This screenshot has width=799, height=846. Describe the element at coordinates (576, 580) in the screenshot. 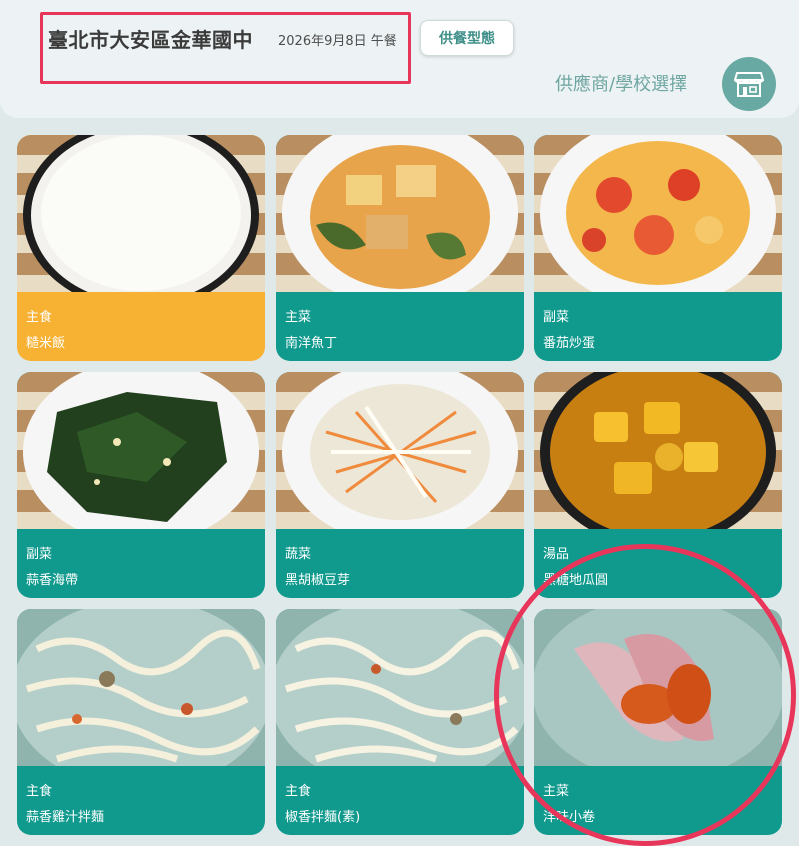

I see `card-dish-name: 黑糖地瓜圓` at that location.